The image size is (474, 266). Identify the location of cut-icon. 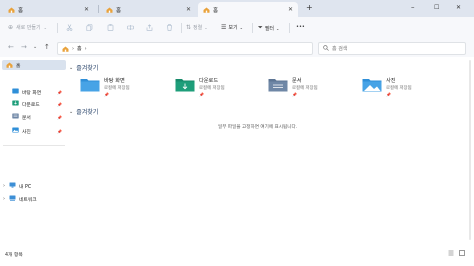
(69, 28).